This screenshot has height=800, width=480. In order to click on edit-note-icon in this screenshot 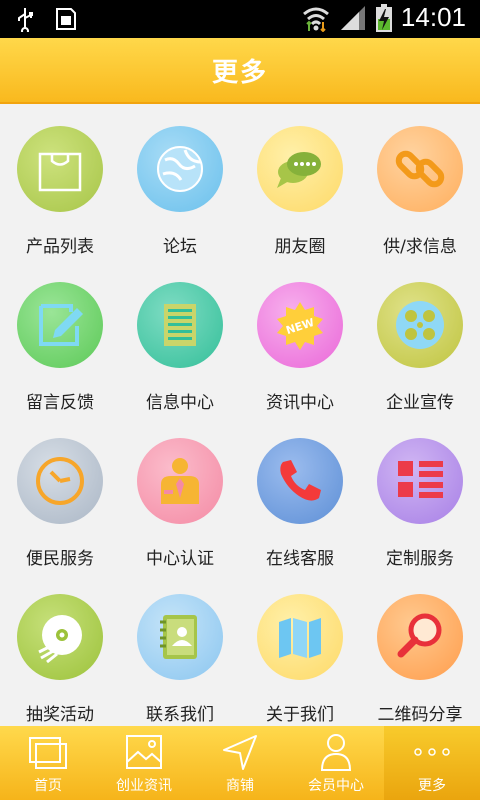, I will do `click(61, 325)`.